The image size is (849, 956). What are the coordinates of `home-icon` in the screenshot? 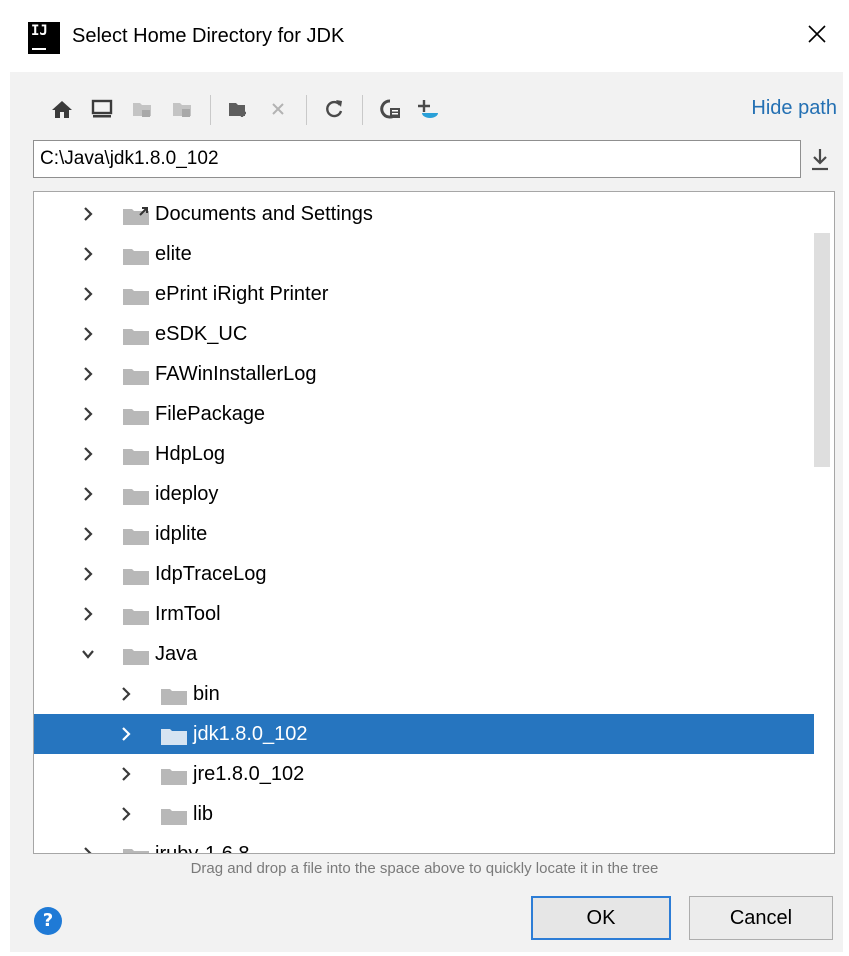 It's located at (62, 109).